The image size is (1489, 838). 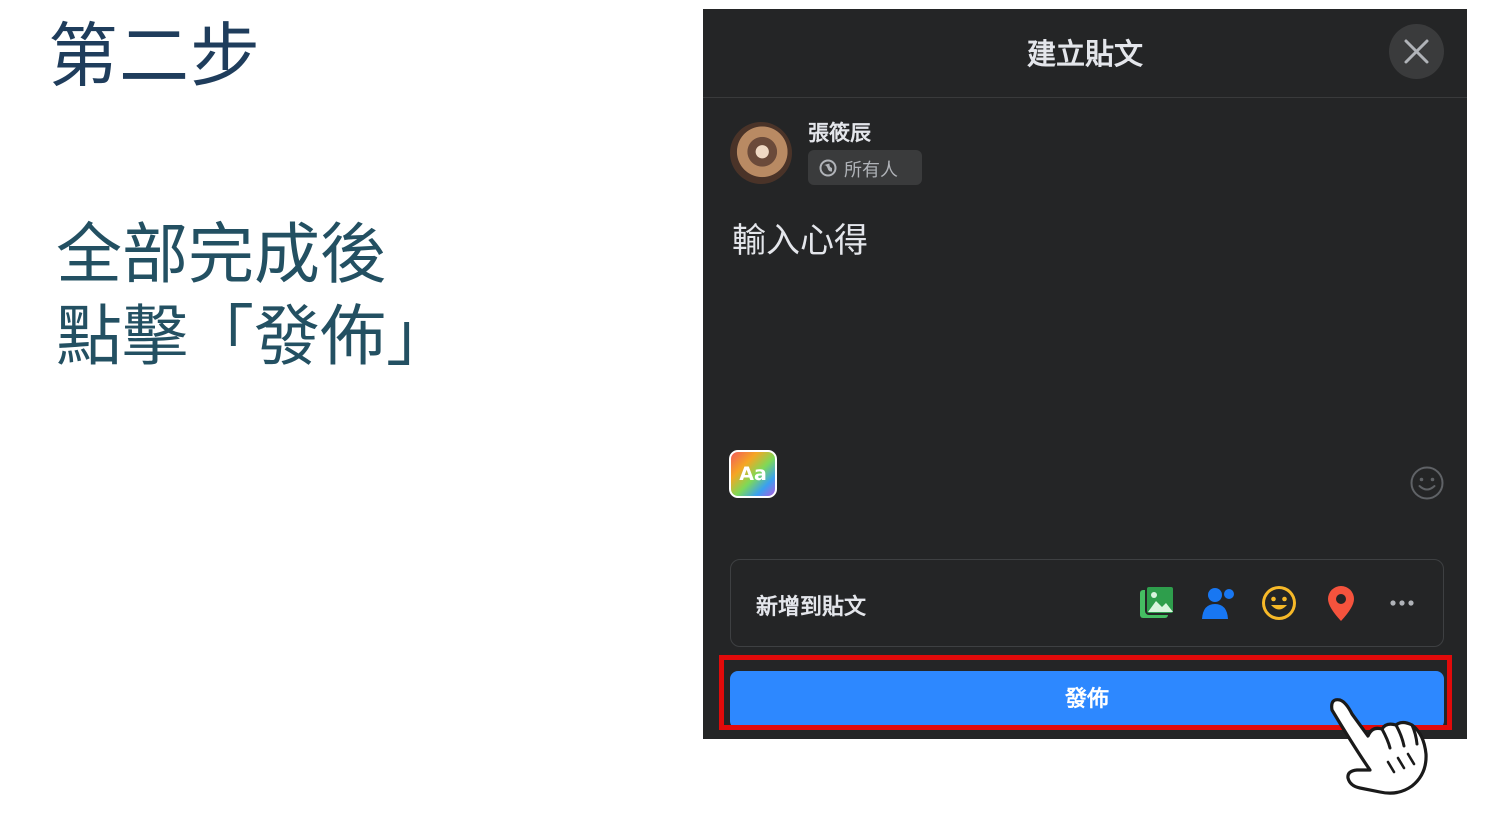 What do you see at coordinates (811, 607) in the screenshot?
I see `add-to-post-label: 新增到貼文` at bounding box center [811, 607].